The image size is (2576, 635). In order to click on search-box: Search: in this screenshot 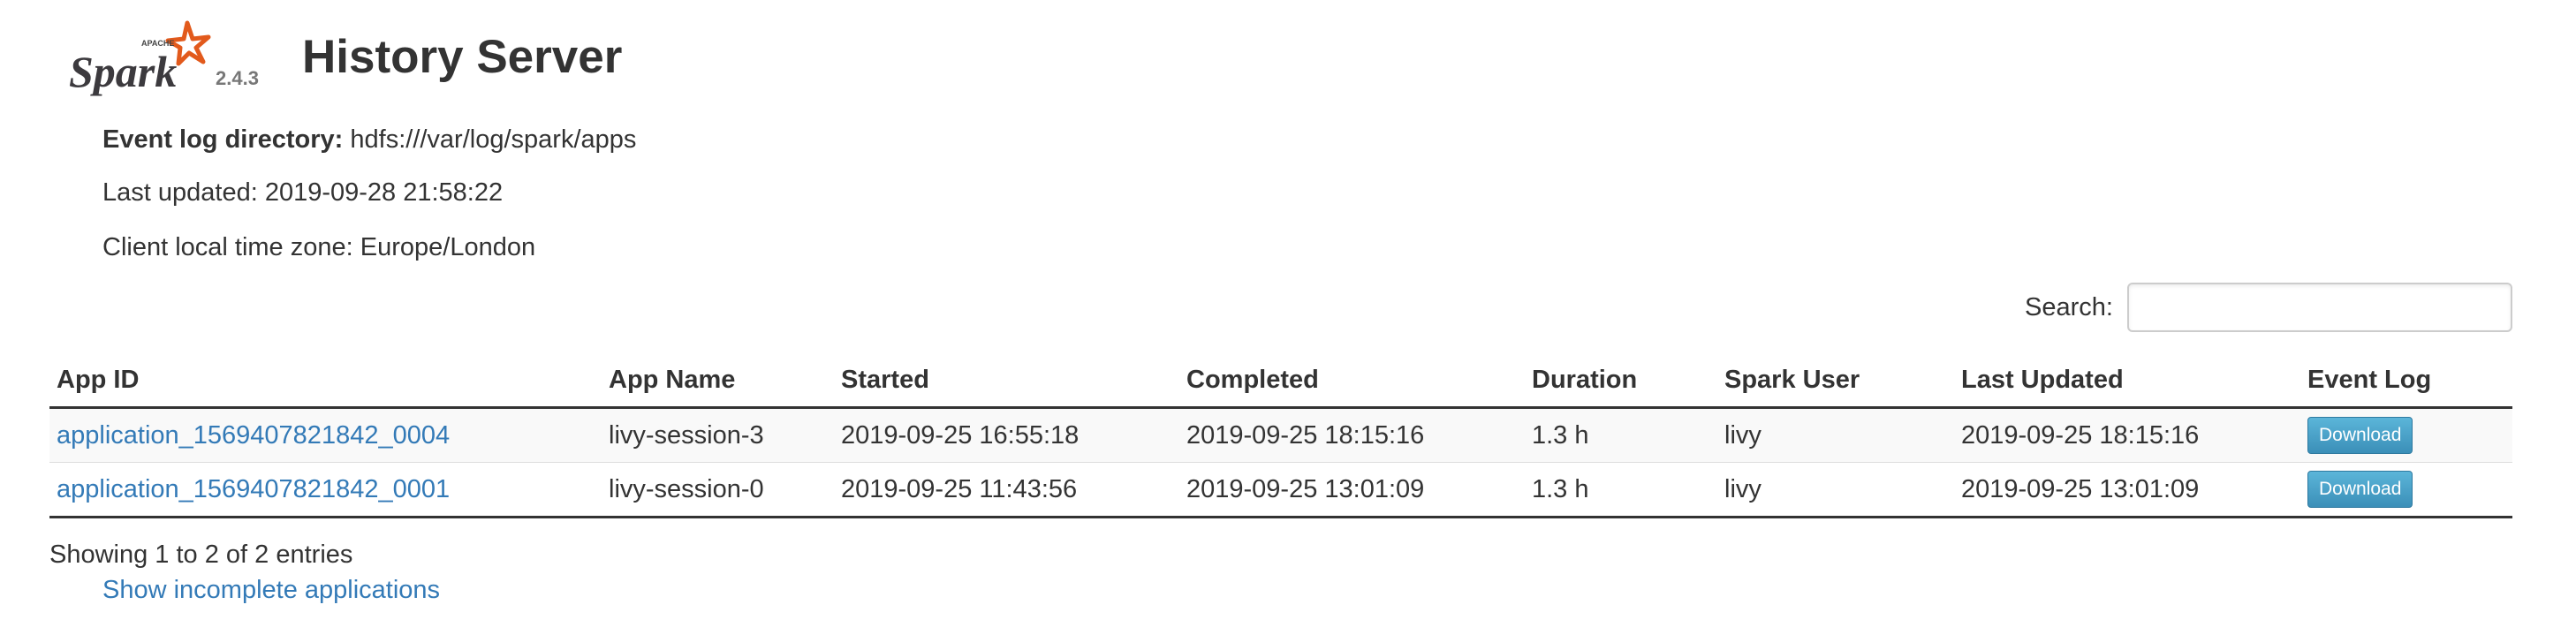, I will do `click(2268, 307)`.